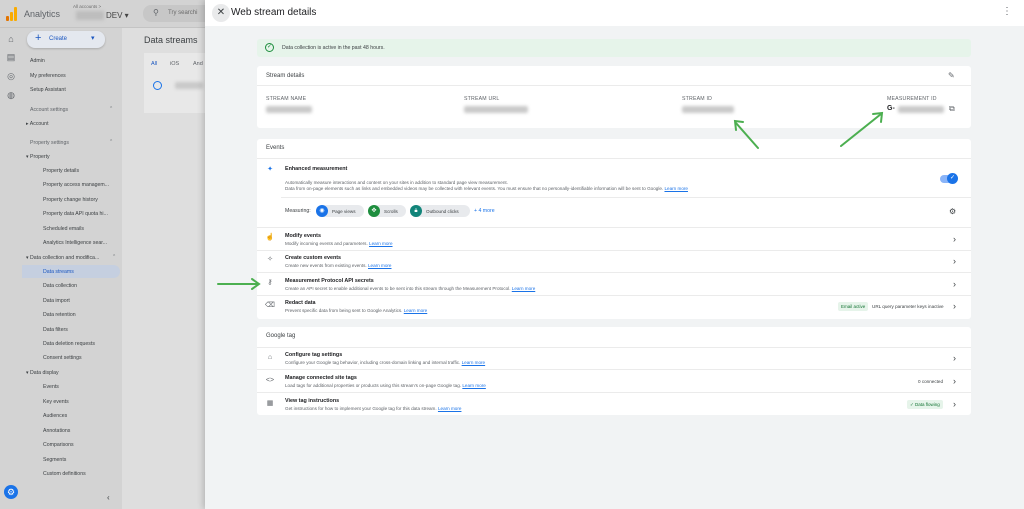 The width and height of the screenshot is (1024, 509). I want to click on arrow-to-measurement-id, so click(861, 130).